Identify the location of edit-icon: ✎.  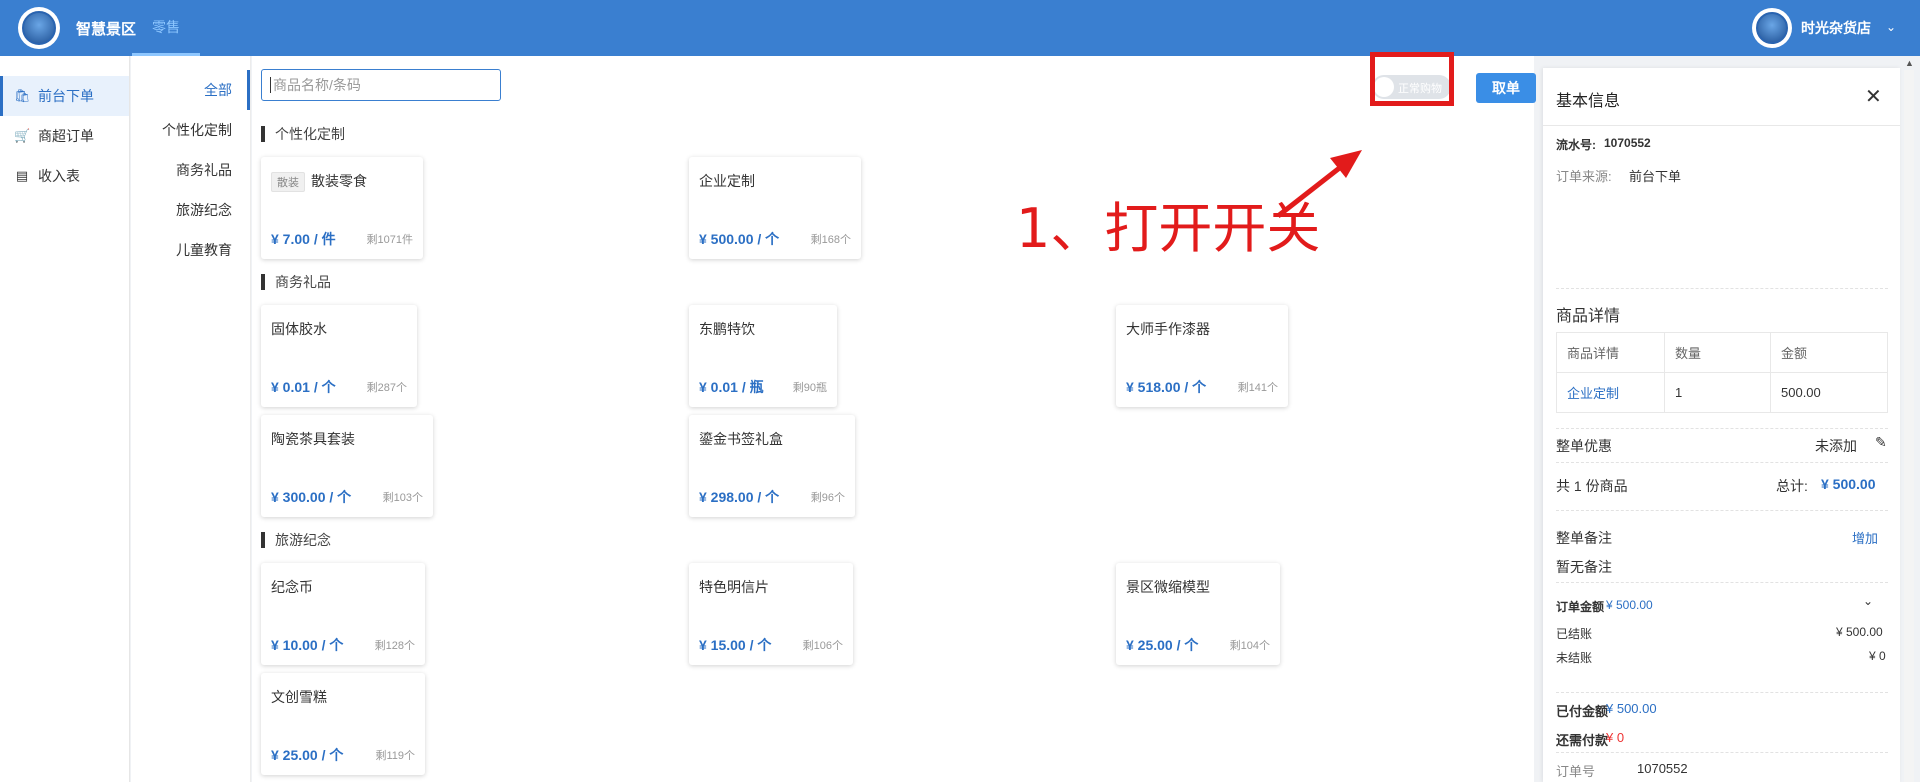
(1881, 442).